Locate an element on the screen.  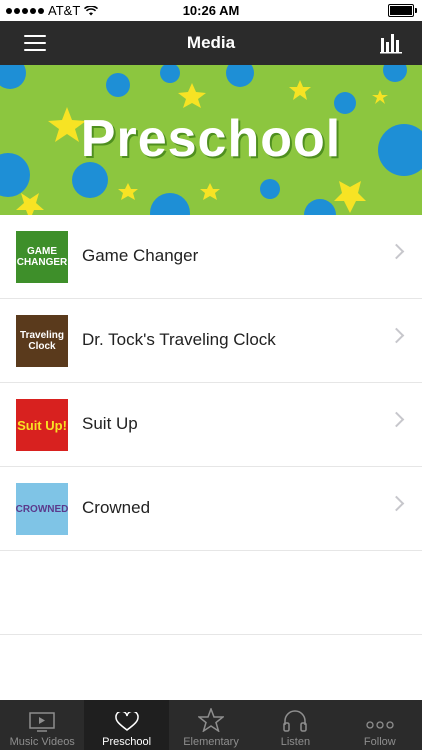
status-time: 10:26 AM is located at coordinates (211, 10).